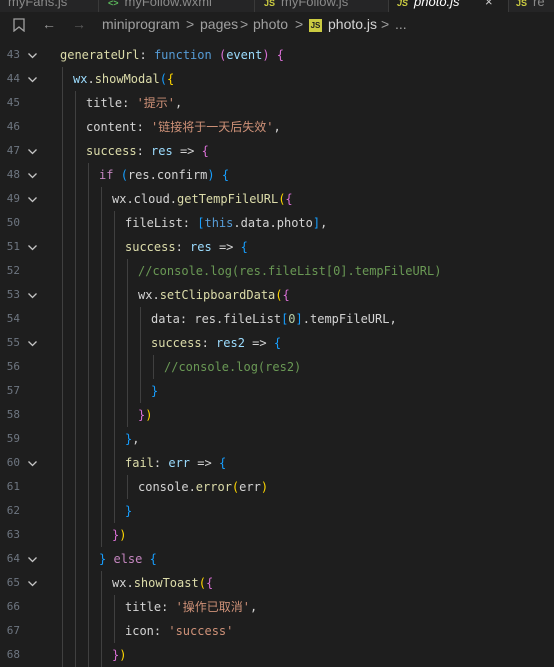 This screenshot has width=554, height=667. Describe the element at coordinates (277, 655) in the screenshot. I see `code-line: 68})` at that location.